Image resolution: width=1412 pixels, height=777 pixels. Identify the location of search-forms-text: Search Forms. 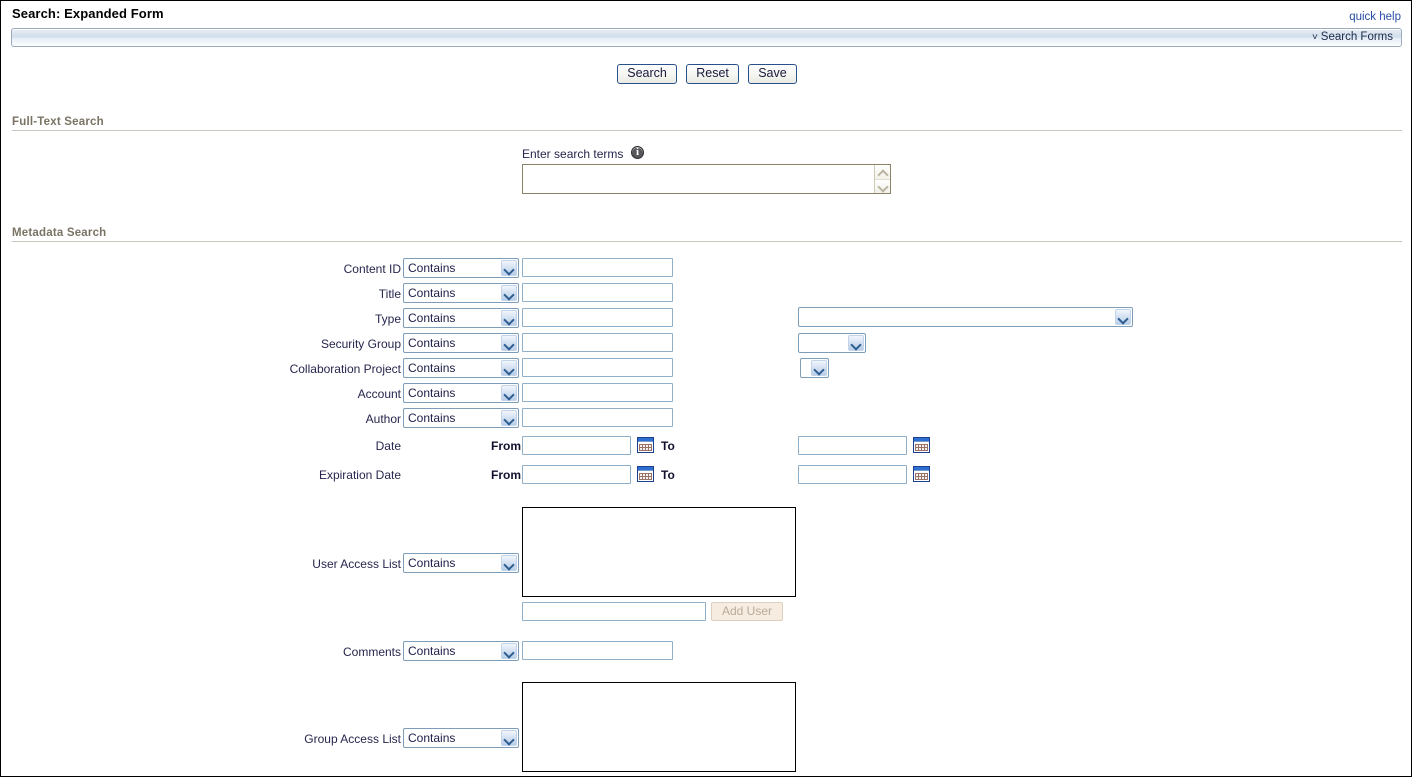
(1356, 37).